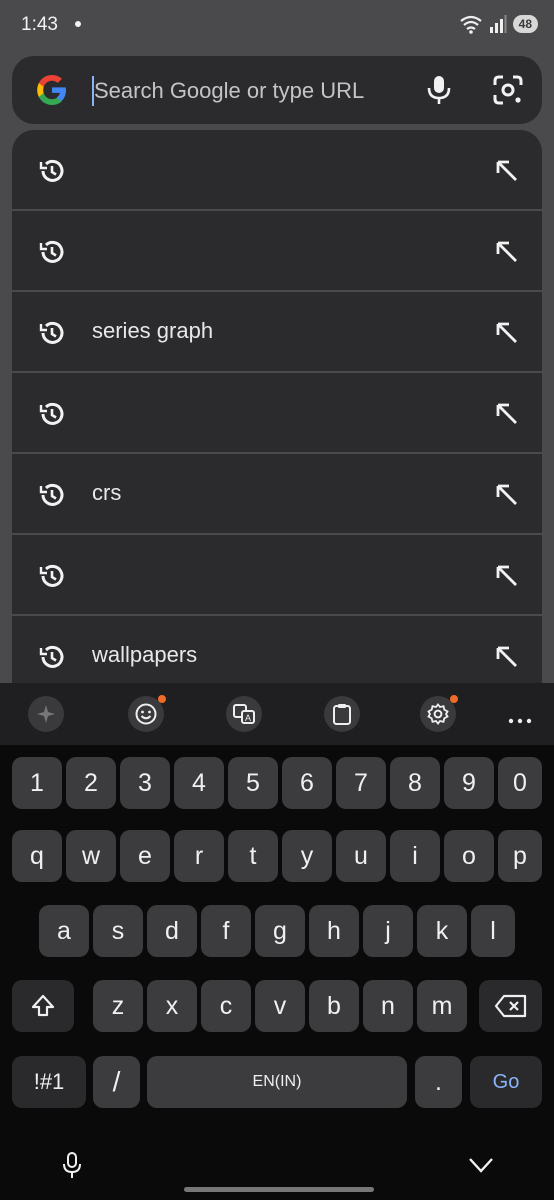 This screenshot has height=1200, width=554. I want to click on key-h: h, so click(334, 931).